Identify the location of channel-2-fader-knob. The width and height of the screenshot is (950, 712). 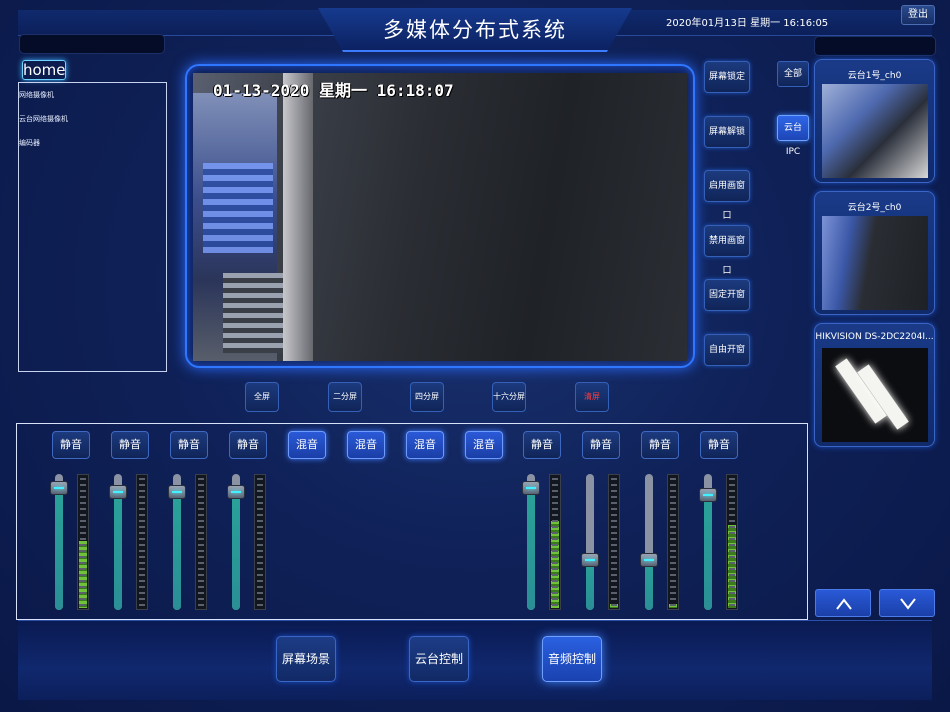
(118, 492).